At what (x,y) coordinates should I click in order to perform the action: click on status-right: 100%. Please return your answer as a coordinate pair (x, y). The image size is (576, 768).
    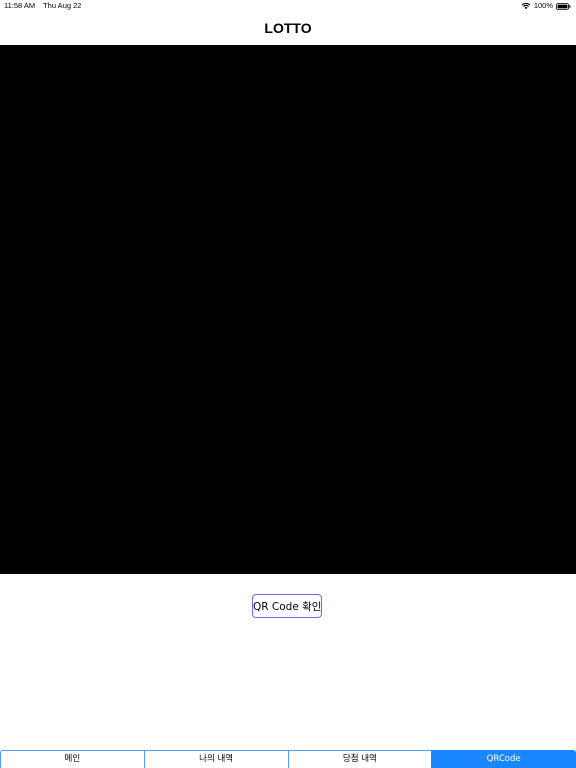
    Looking at the image, I should click on (546, 6).